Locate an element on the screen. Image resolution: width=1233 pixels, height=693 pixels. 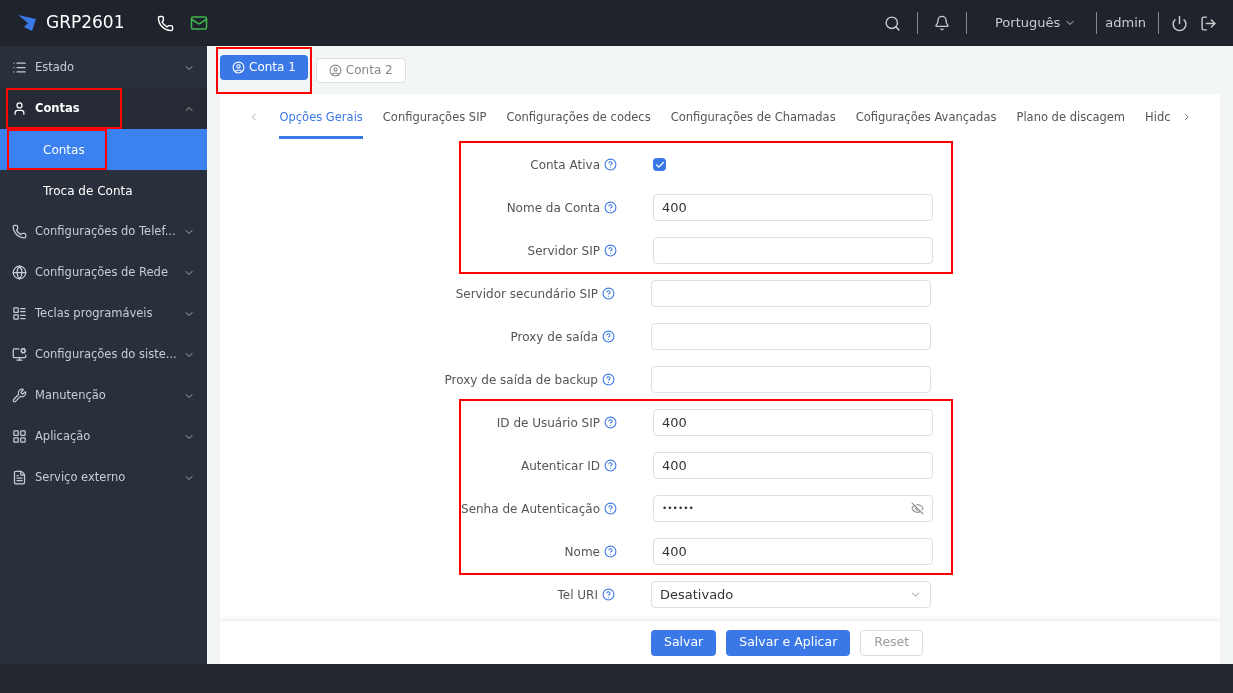
search-icon is located at coordinates (892, 23).